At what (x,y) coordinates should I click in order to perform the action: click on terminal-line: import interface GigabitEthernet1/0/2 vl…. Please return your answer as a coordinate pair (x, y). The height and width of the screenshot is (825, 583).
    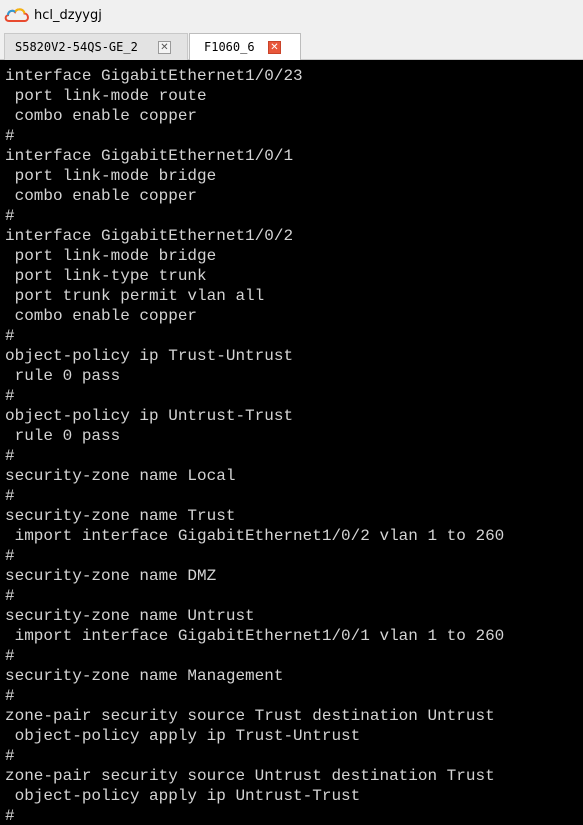
    Looking at the image, I should click on (255, 536).